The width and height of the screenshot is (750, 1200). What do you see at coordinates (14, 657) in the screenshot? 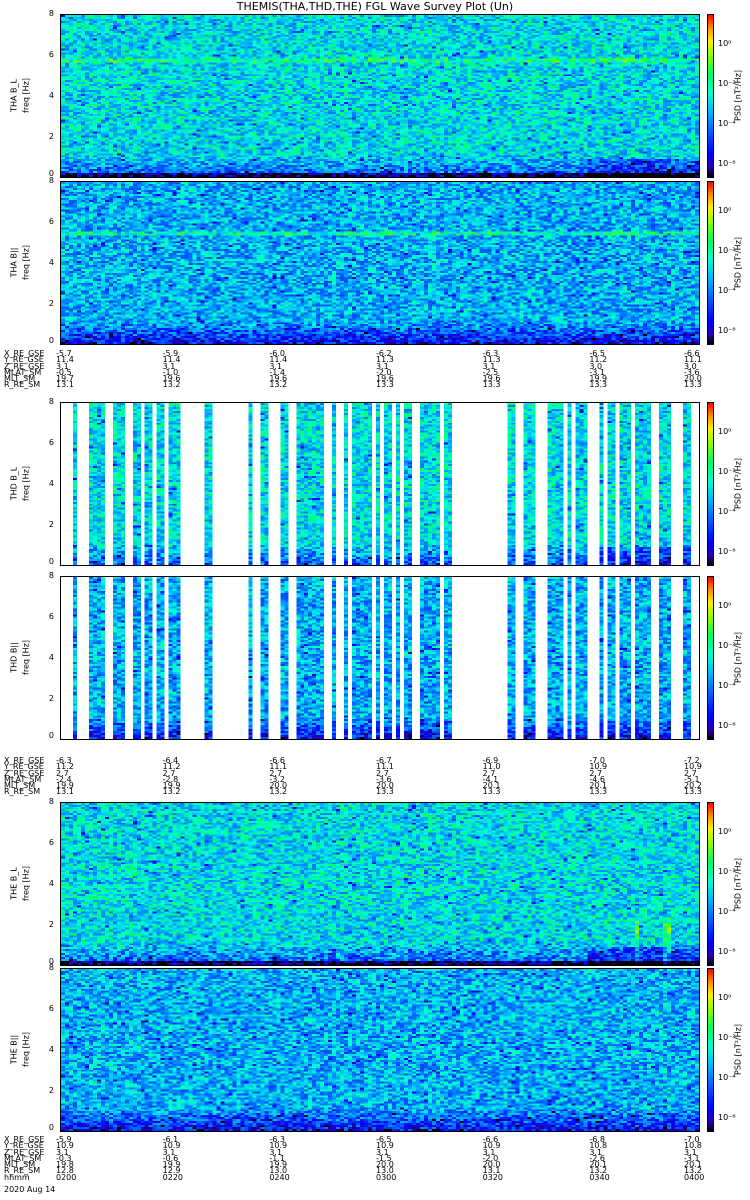
I see `panel-ylabel: THD B||` at bounding box center [14, 657].